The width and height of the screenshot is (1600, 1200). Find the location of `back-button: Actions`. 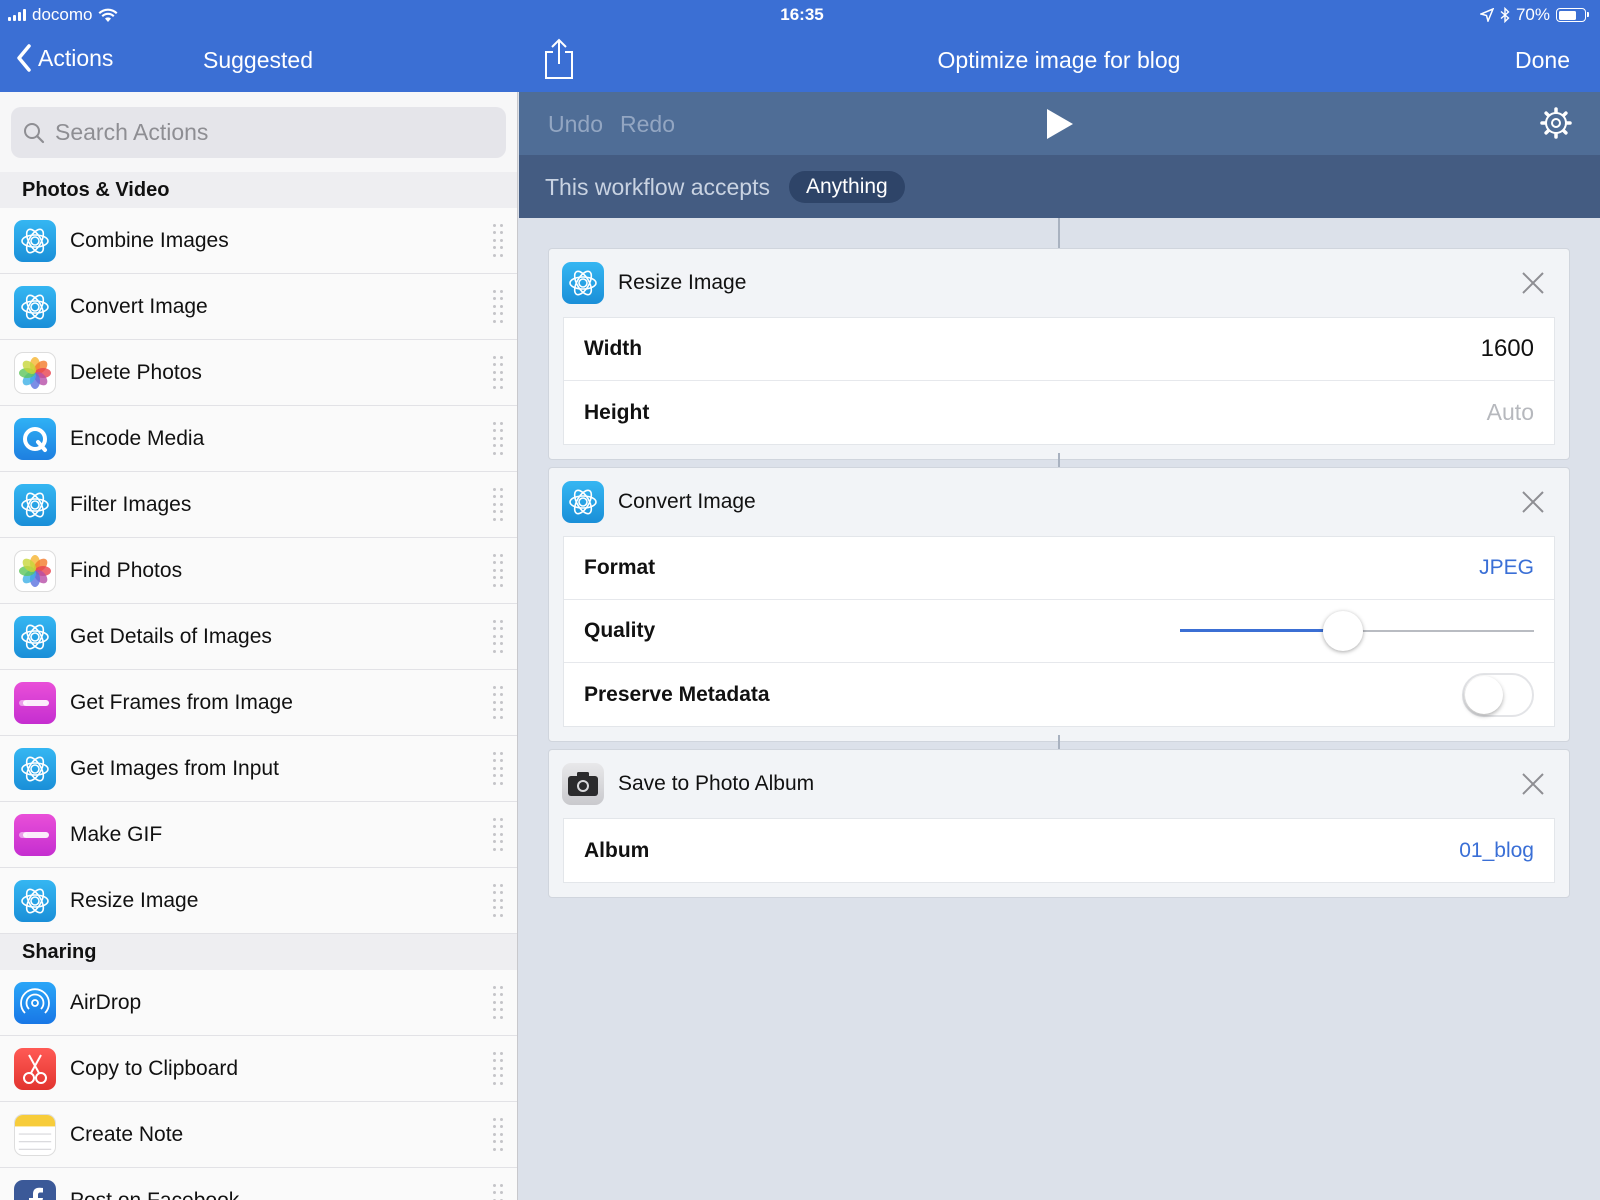

back-button: Actions is located at coordinates (64, 58).